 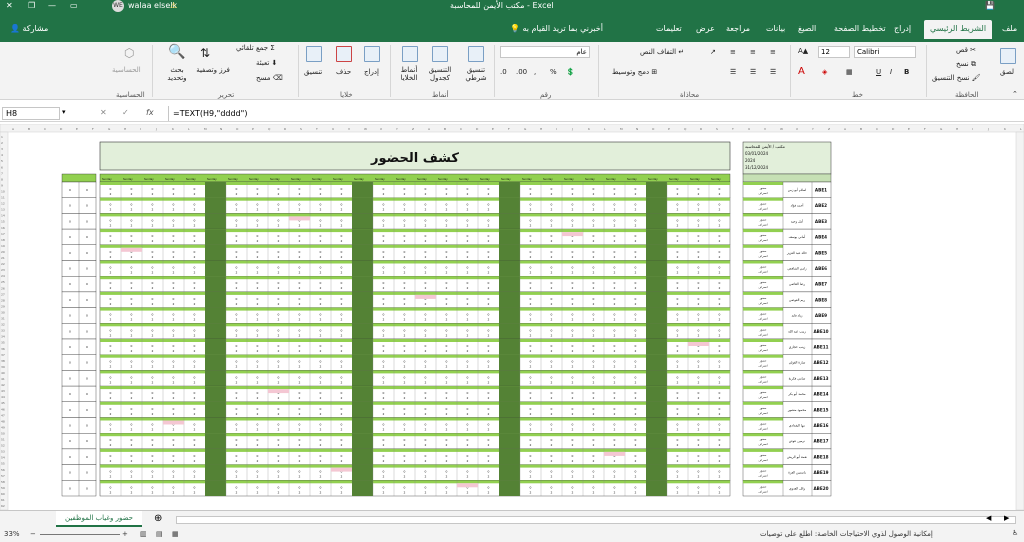 I want to click on format-table-icon, so click(x=440, y=54).